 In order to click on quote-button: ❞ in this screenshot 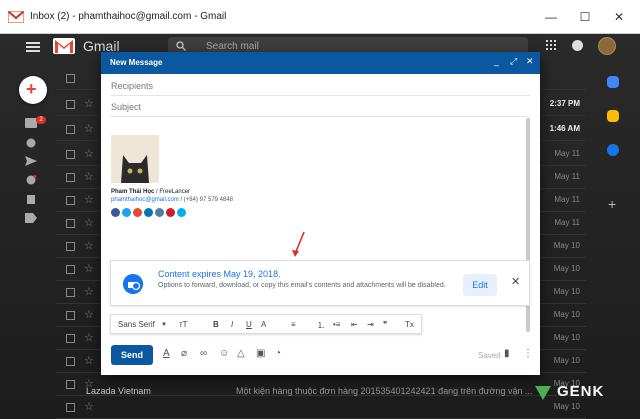, I will do `click(385, 324)`.